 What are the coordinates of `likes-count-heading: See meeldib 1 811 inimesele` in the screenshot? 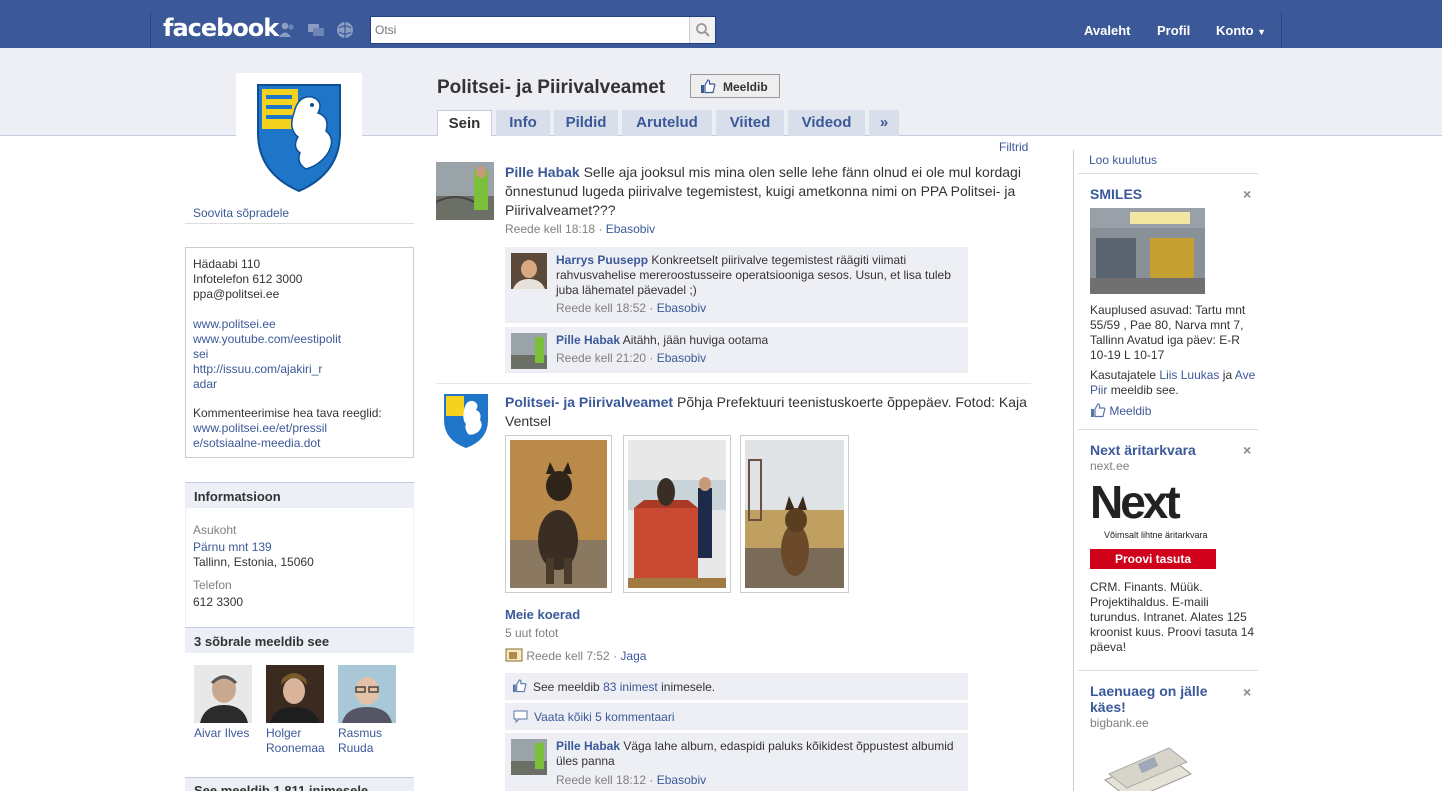 It's located at (299, 784).